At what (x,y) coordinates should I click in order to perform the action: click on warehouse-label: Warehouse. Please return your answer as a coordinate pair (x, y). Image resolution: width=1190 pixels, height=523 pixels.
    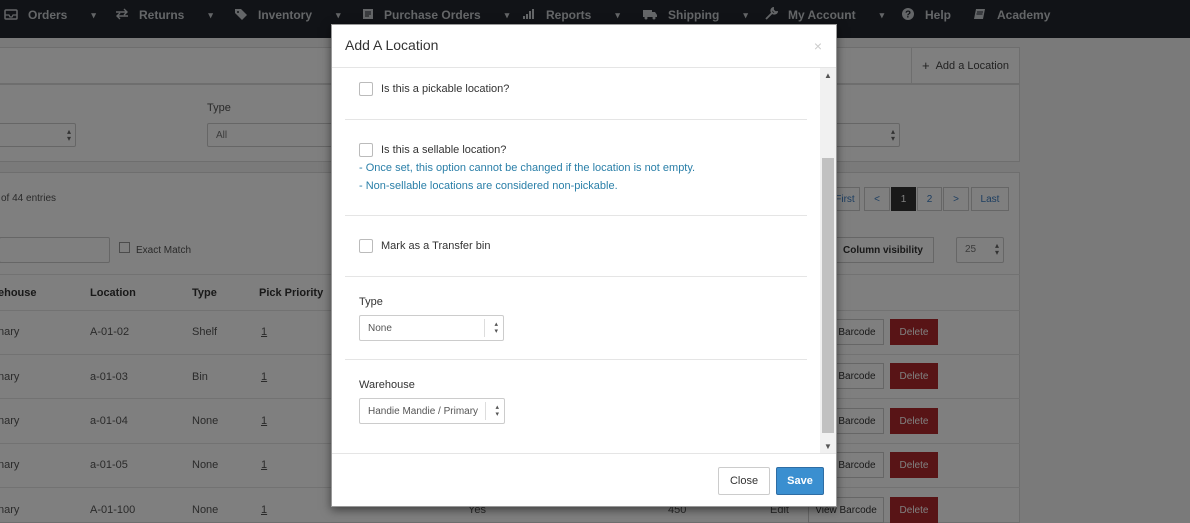
    Looking at the image, I should click on (387, 385).